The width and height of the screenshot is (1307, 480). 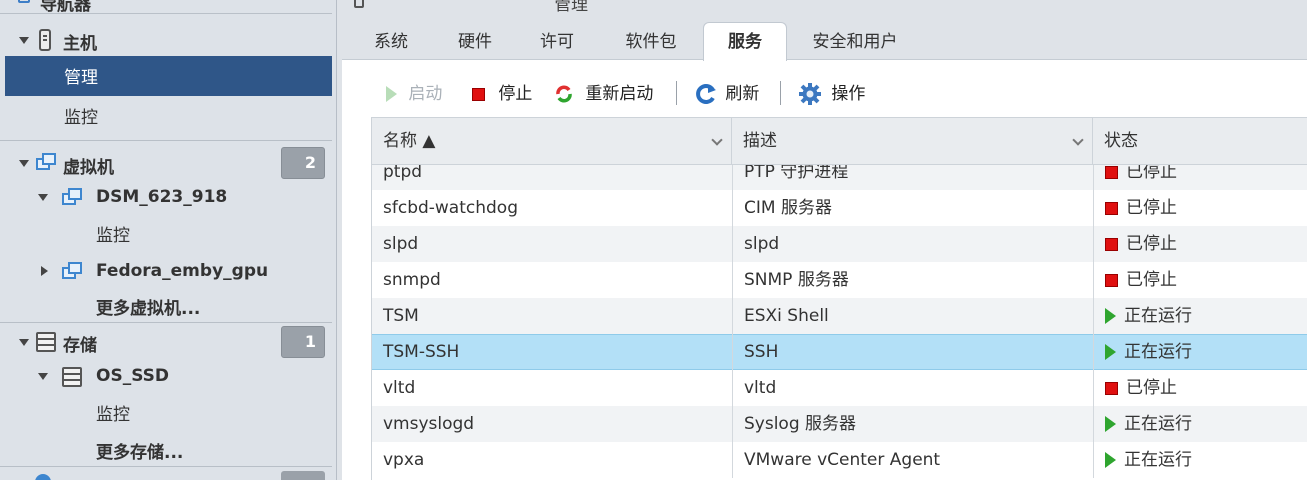 What do you see at coordinates (391, 42) in the screenshot?
I see `tab-system: 系统` at bounding box center [391, 42].